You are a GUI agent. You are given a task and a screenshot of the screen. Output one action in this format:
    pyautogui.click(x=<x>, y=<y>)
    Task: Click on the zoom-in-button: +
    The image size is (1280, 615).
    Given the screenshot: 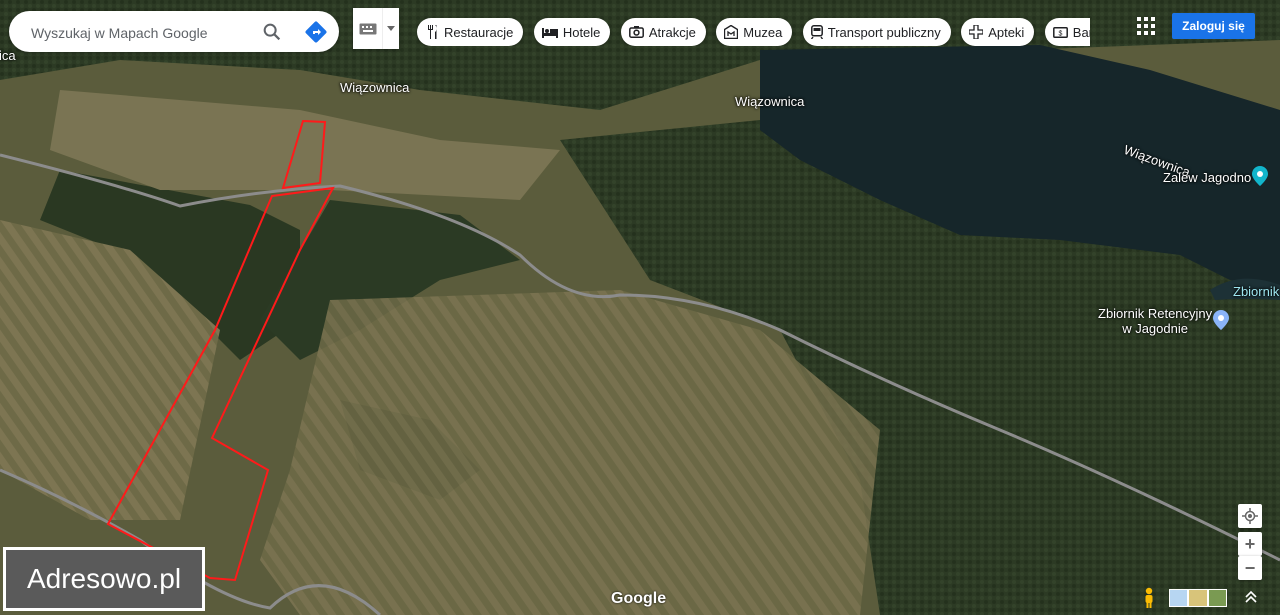 What is the action you would take?
    pyautogui.click(x=1250, y=544)
    